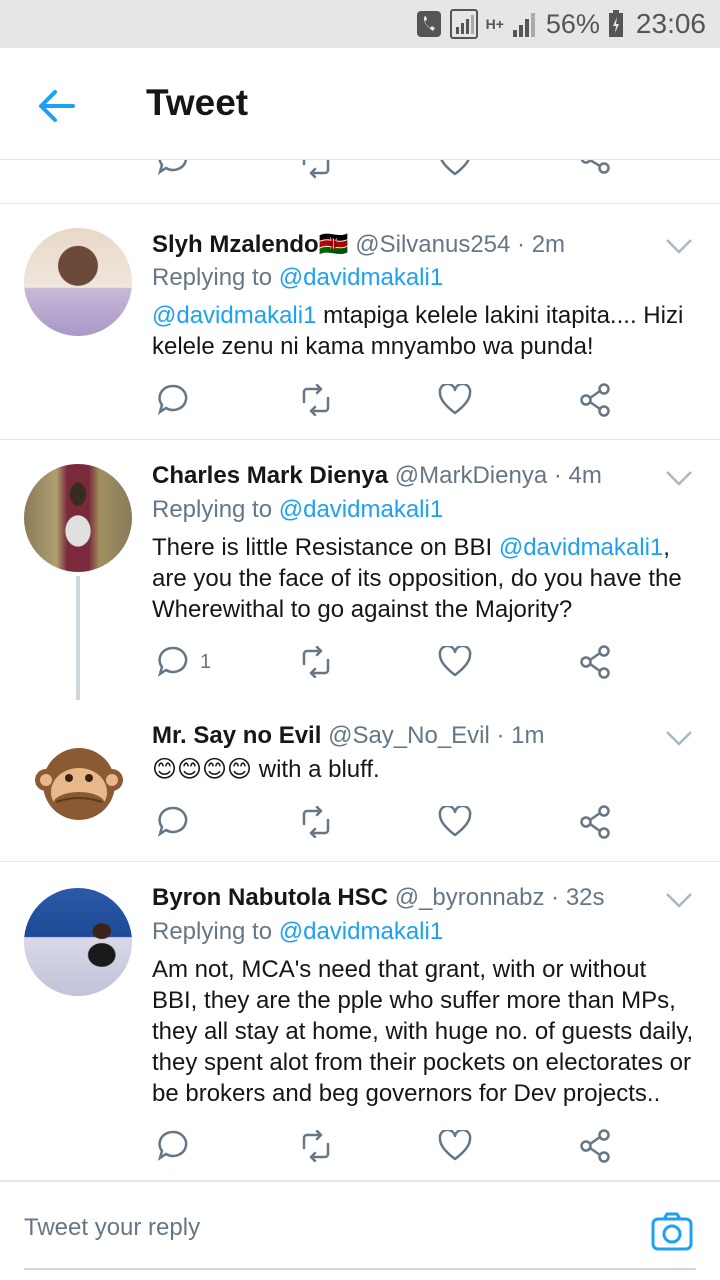 This screenshot has height=1280, width=720. Describe the element at coordinates (523, 25) in the screenshot. I see `signal-icon` at that location.